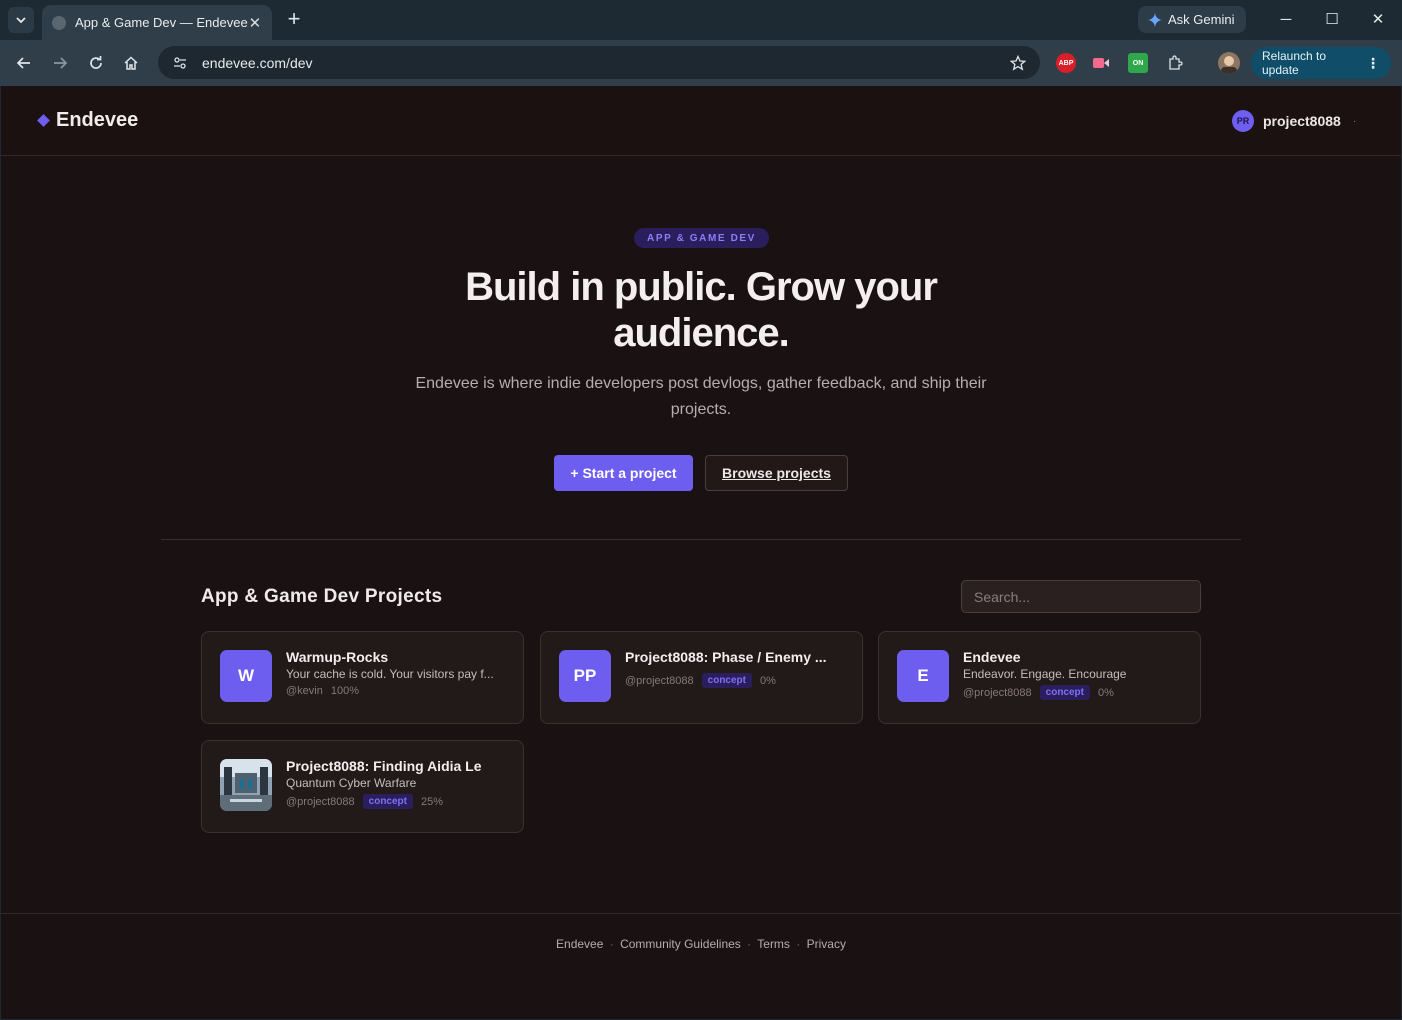 This screenshot has height=1020, width=1402. Describe the element at coordinates (1066, 63) in the screenshot. I see `adblock-extension-icon: ABP` at that location.